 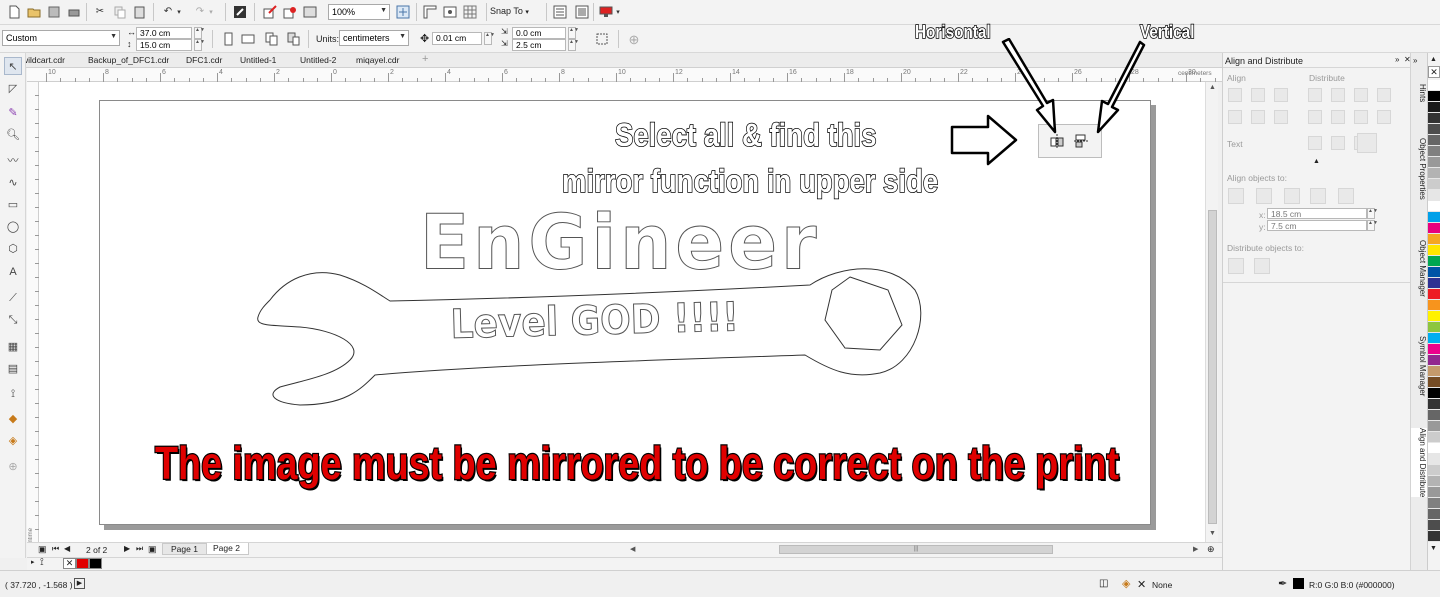 I want to click on application-launcher-icon, so click(x=582, y=12).